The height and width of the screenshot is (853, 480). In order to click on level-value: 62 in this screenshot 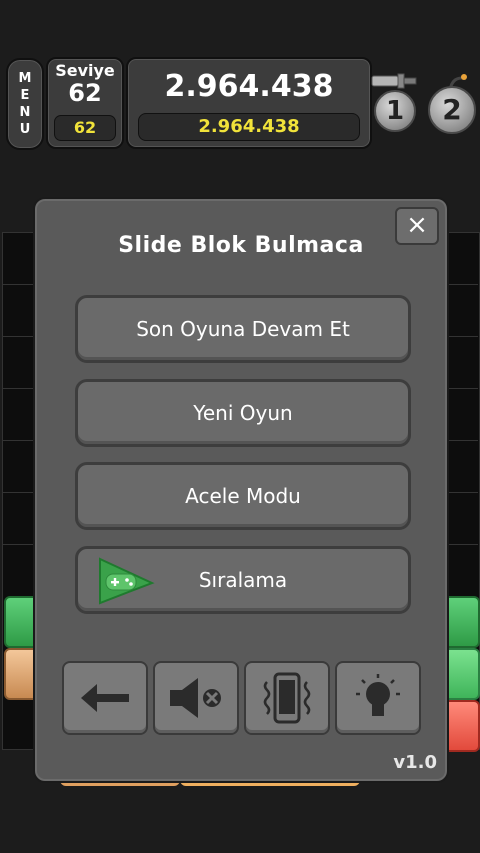, I will do `click(85, 93)`.